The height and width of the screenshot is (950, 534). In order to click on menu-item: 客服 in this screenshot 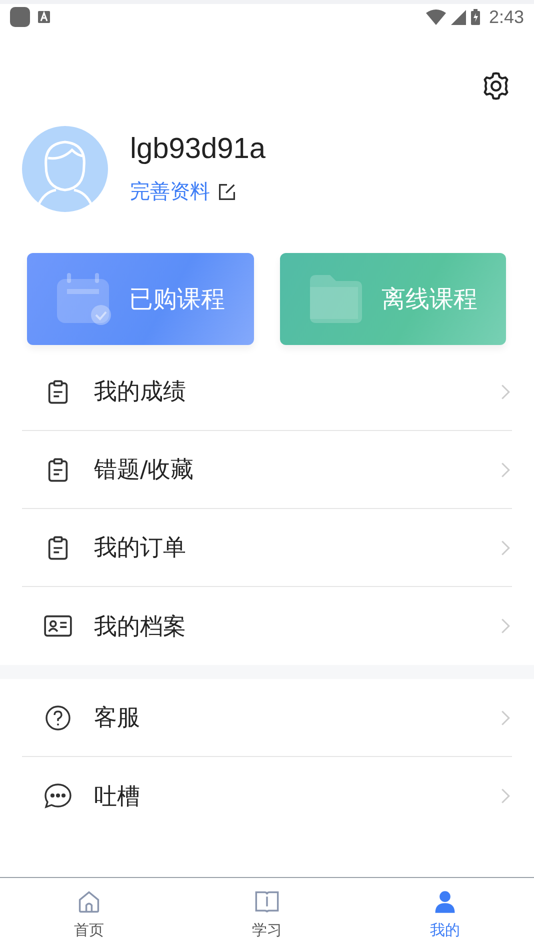, I will do `click(267, 718)`.